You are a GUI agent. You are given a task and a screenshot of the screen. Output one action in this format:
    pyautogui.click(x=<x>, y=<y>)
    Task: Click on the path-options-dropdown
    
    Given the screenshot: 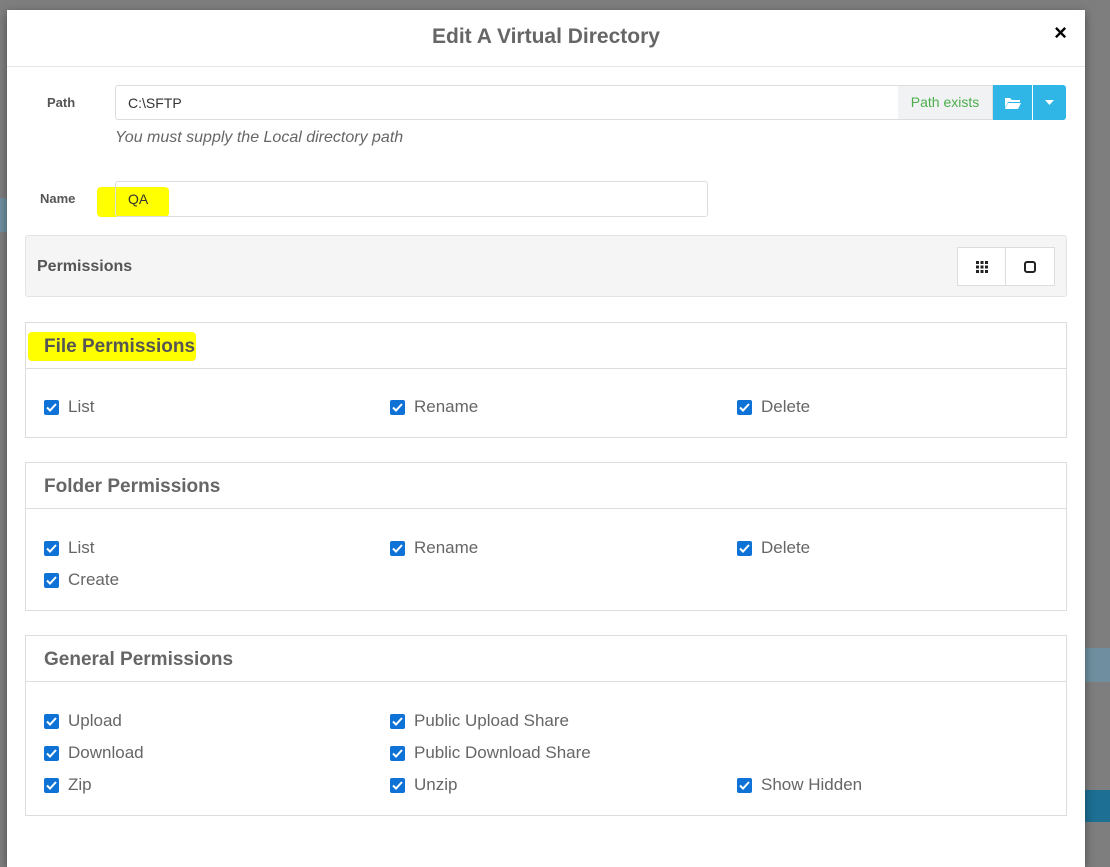 What is the action you would take?
    pyautogui.click(x=1049, y=102)
    